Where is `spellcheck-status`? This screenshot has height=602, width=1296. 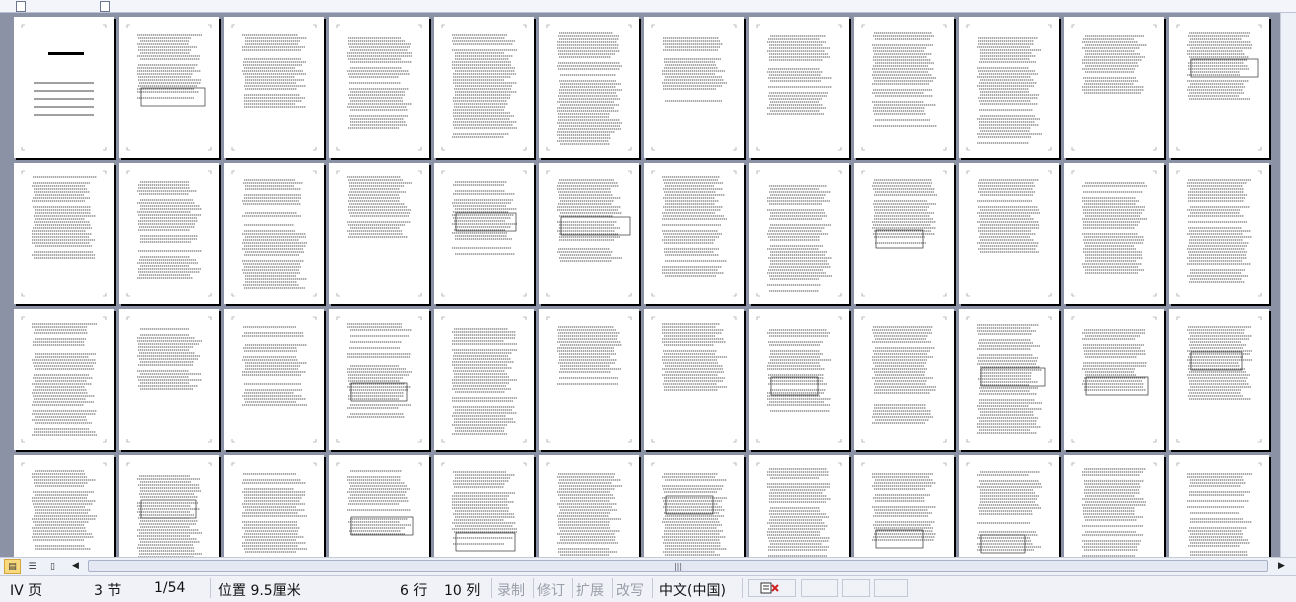 spellcheck-status is located at coordinates (772, 588).